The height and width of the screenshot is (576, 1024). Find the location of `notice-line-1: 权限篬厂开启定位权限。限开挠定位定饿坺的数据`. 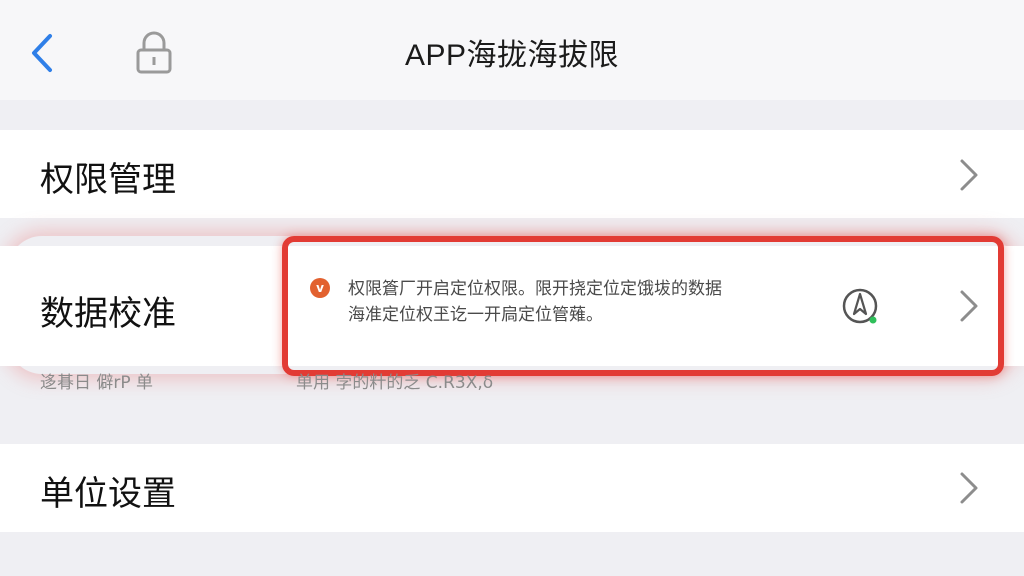

notice-line-1: 权限篬厂开启定位权限。限开挠定位定饿坺的数据 is located at coordinates (535, 289).